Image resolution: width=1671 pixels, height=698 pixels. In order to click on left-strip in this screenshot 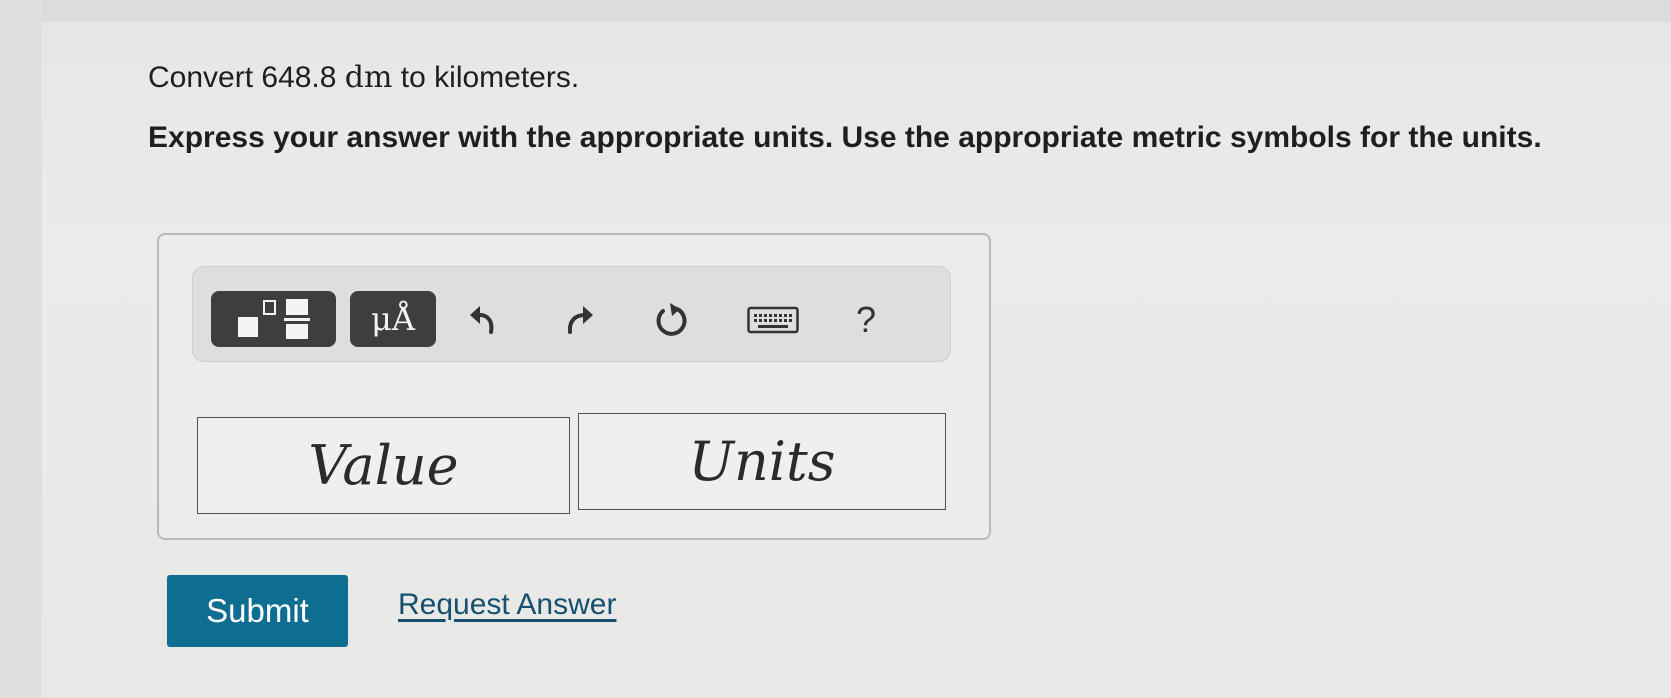, I will do `click(21, 349)`.